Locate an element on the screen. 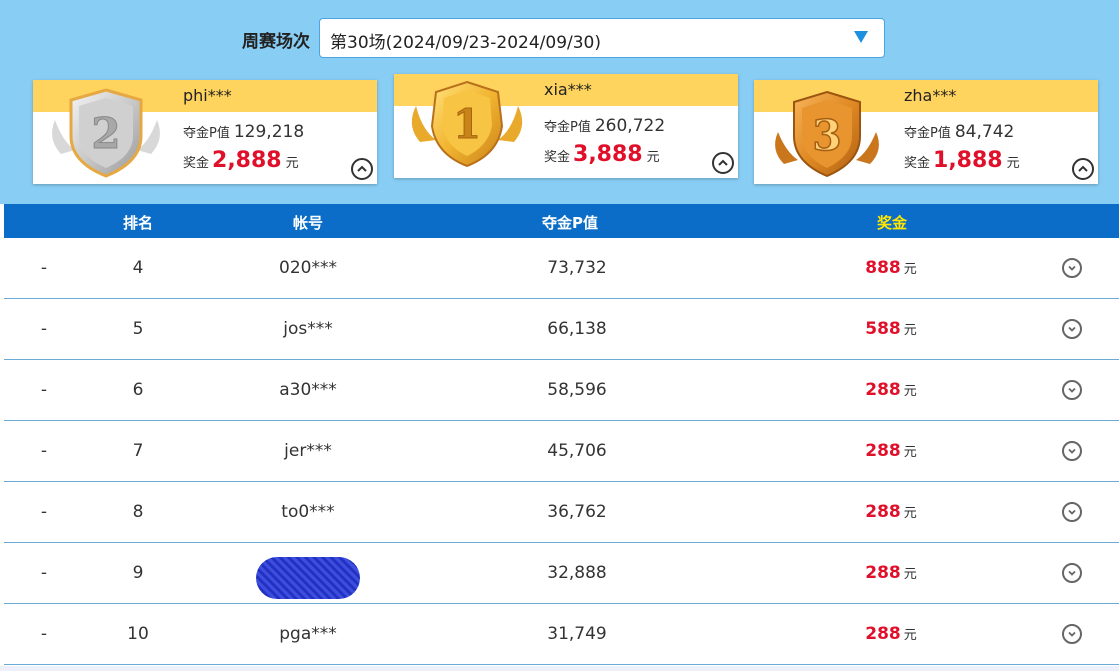  podium-name: phi*** is located at coordinates (207, 95).